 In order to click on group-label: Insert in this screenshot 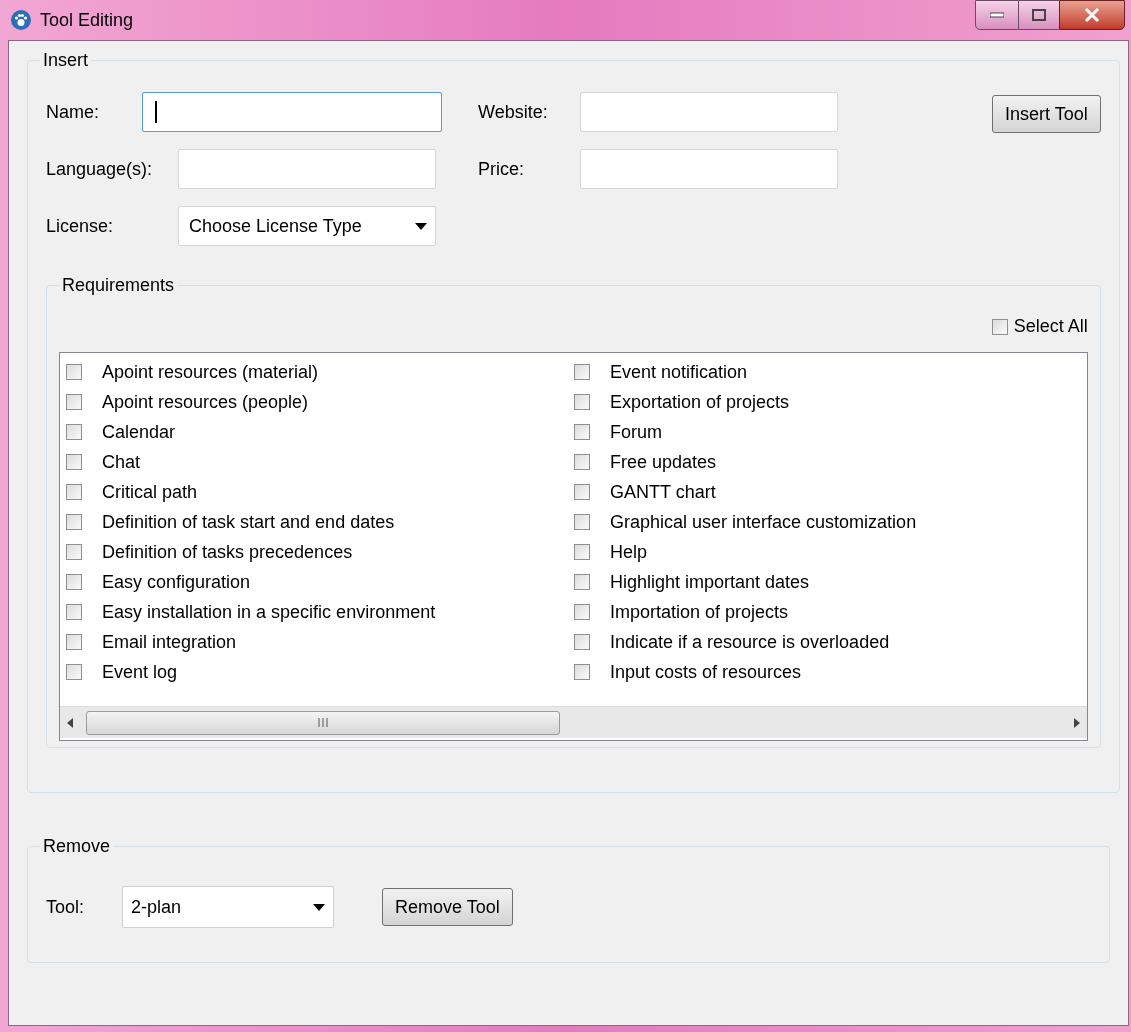, I will do `click(66, 60)`.